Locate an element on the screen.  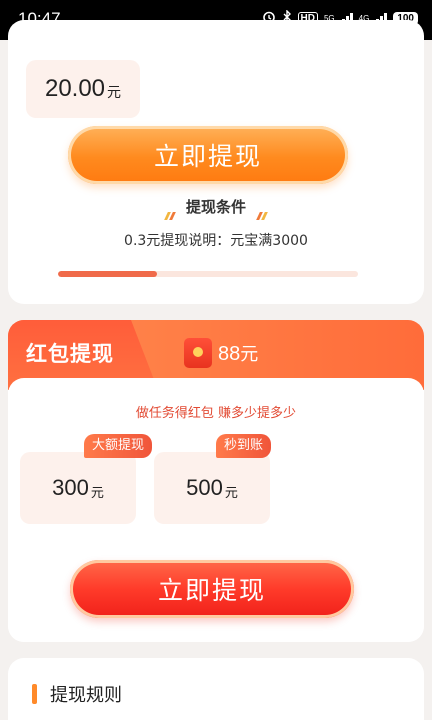
condition-title: 提现条件 is located at coordinates (215, 207).